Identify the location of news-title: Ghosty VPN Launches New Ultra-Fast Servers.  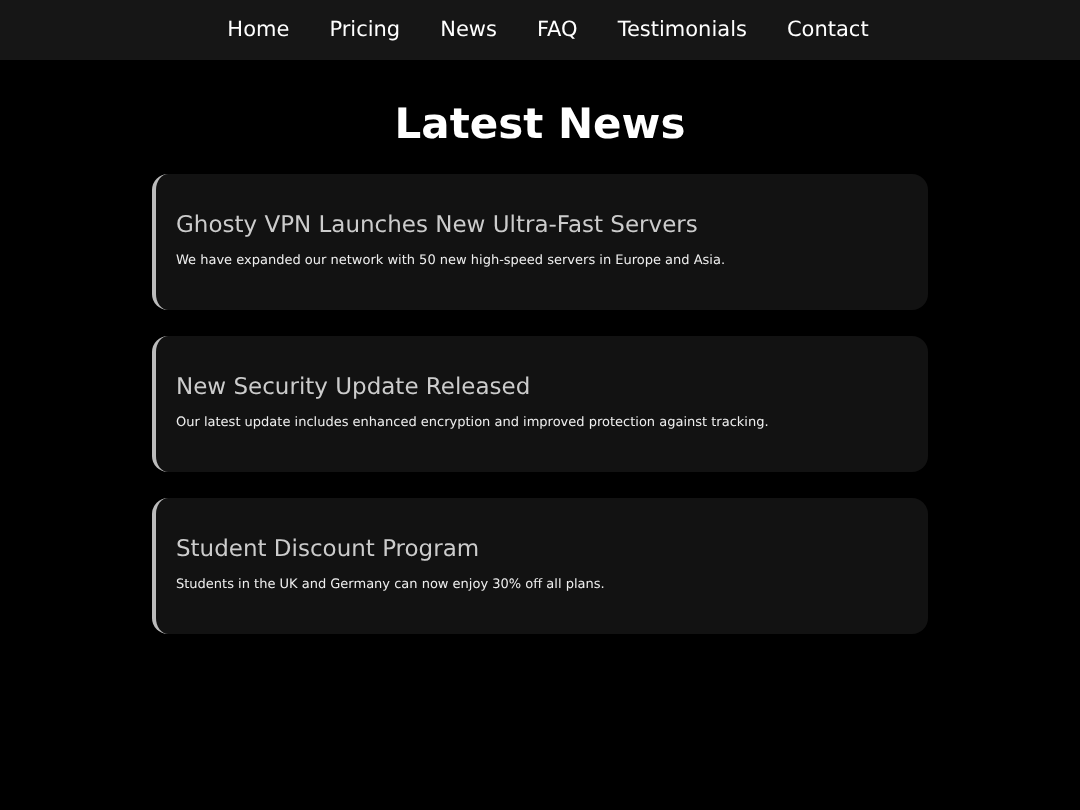
(438, 224).